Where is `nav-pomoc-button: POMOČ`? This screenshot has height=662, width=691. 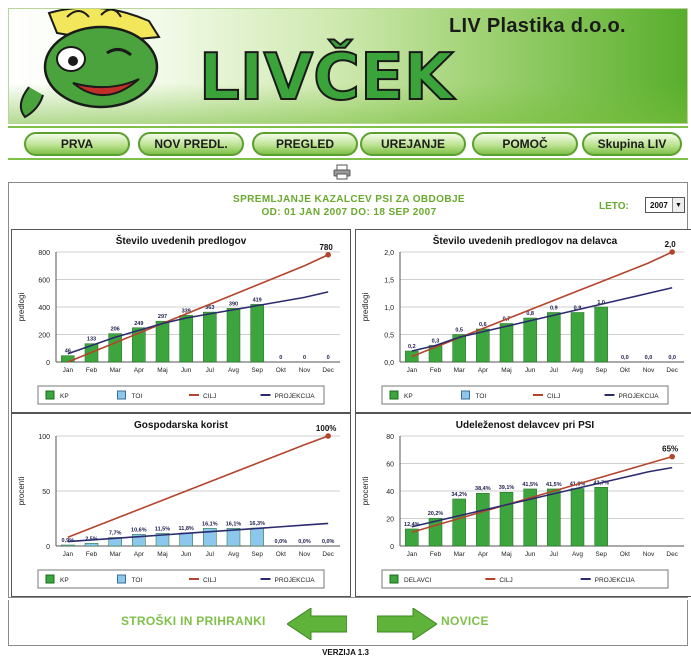
nav-pomoc-button: POMOČ is located at coordinates (525, 144).